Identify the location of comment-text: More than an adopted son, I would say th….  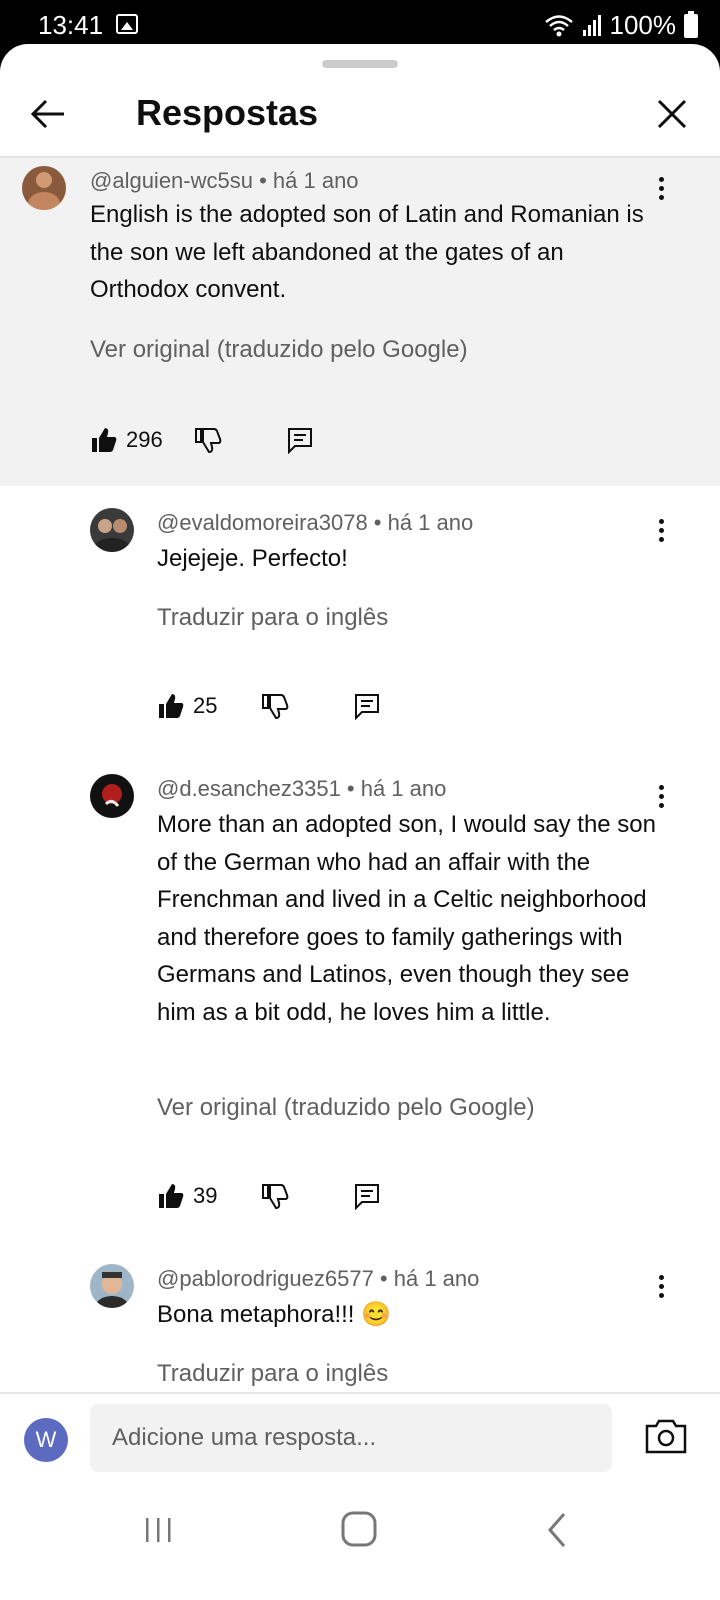
(406, 918).